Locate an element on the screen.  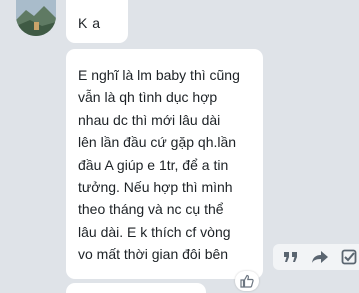
message-text: K a is located at coordinates (89, 23).